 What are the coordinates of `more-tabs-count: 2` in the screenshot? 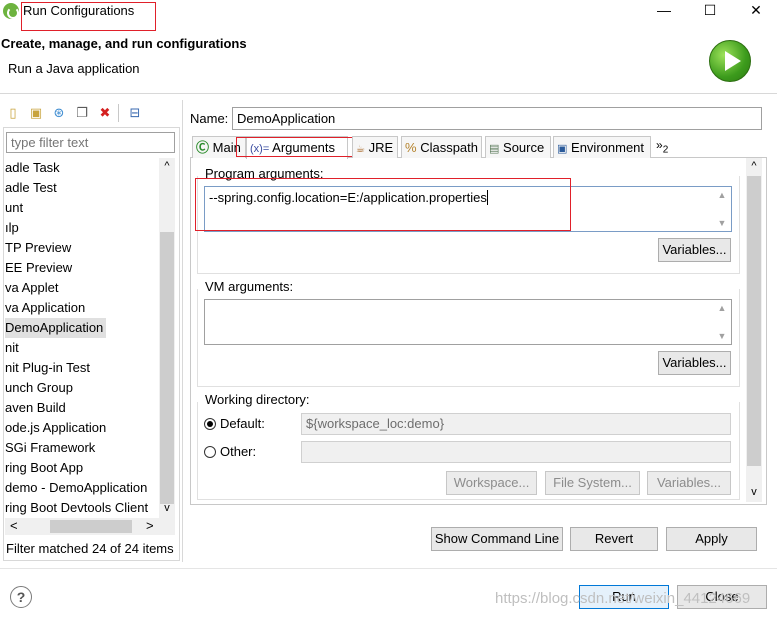 It's located at (665, 150).